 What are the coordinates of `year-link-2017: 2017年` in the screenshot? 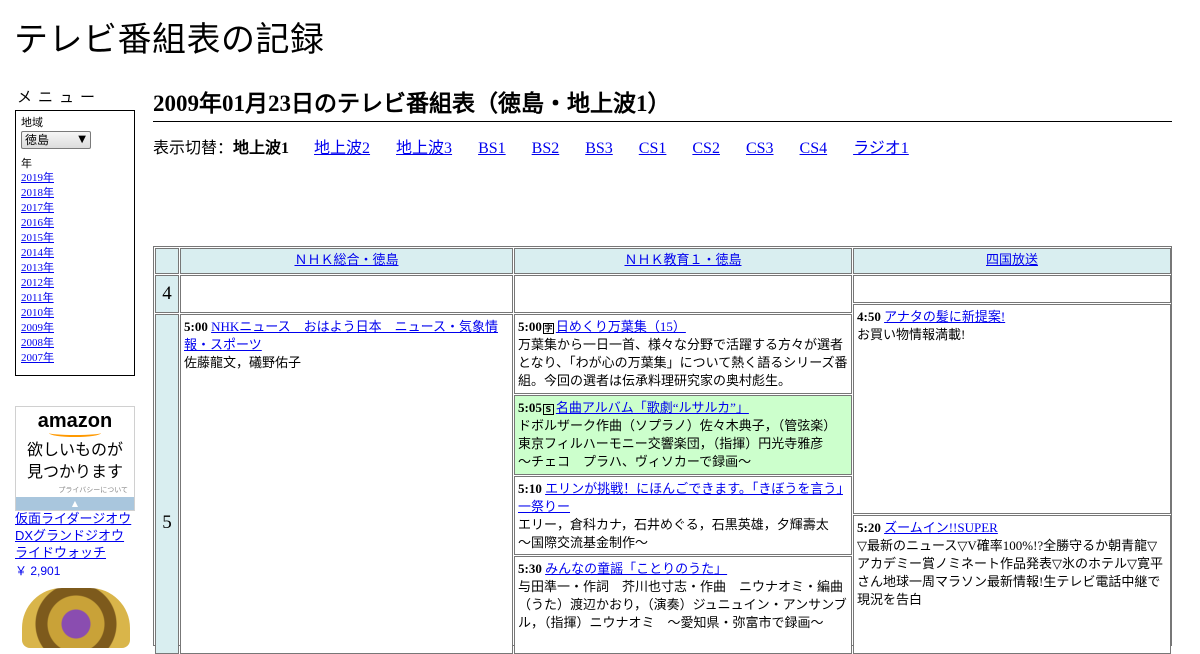 It's located at (75, 208).